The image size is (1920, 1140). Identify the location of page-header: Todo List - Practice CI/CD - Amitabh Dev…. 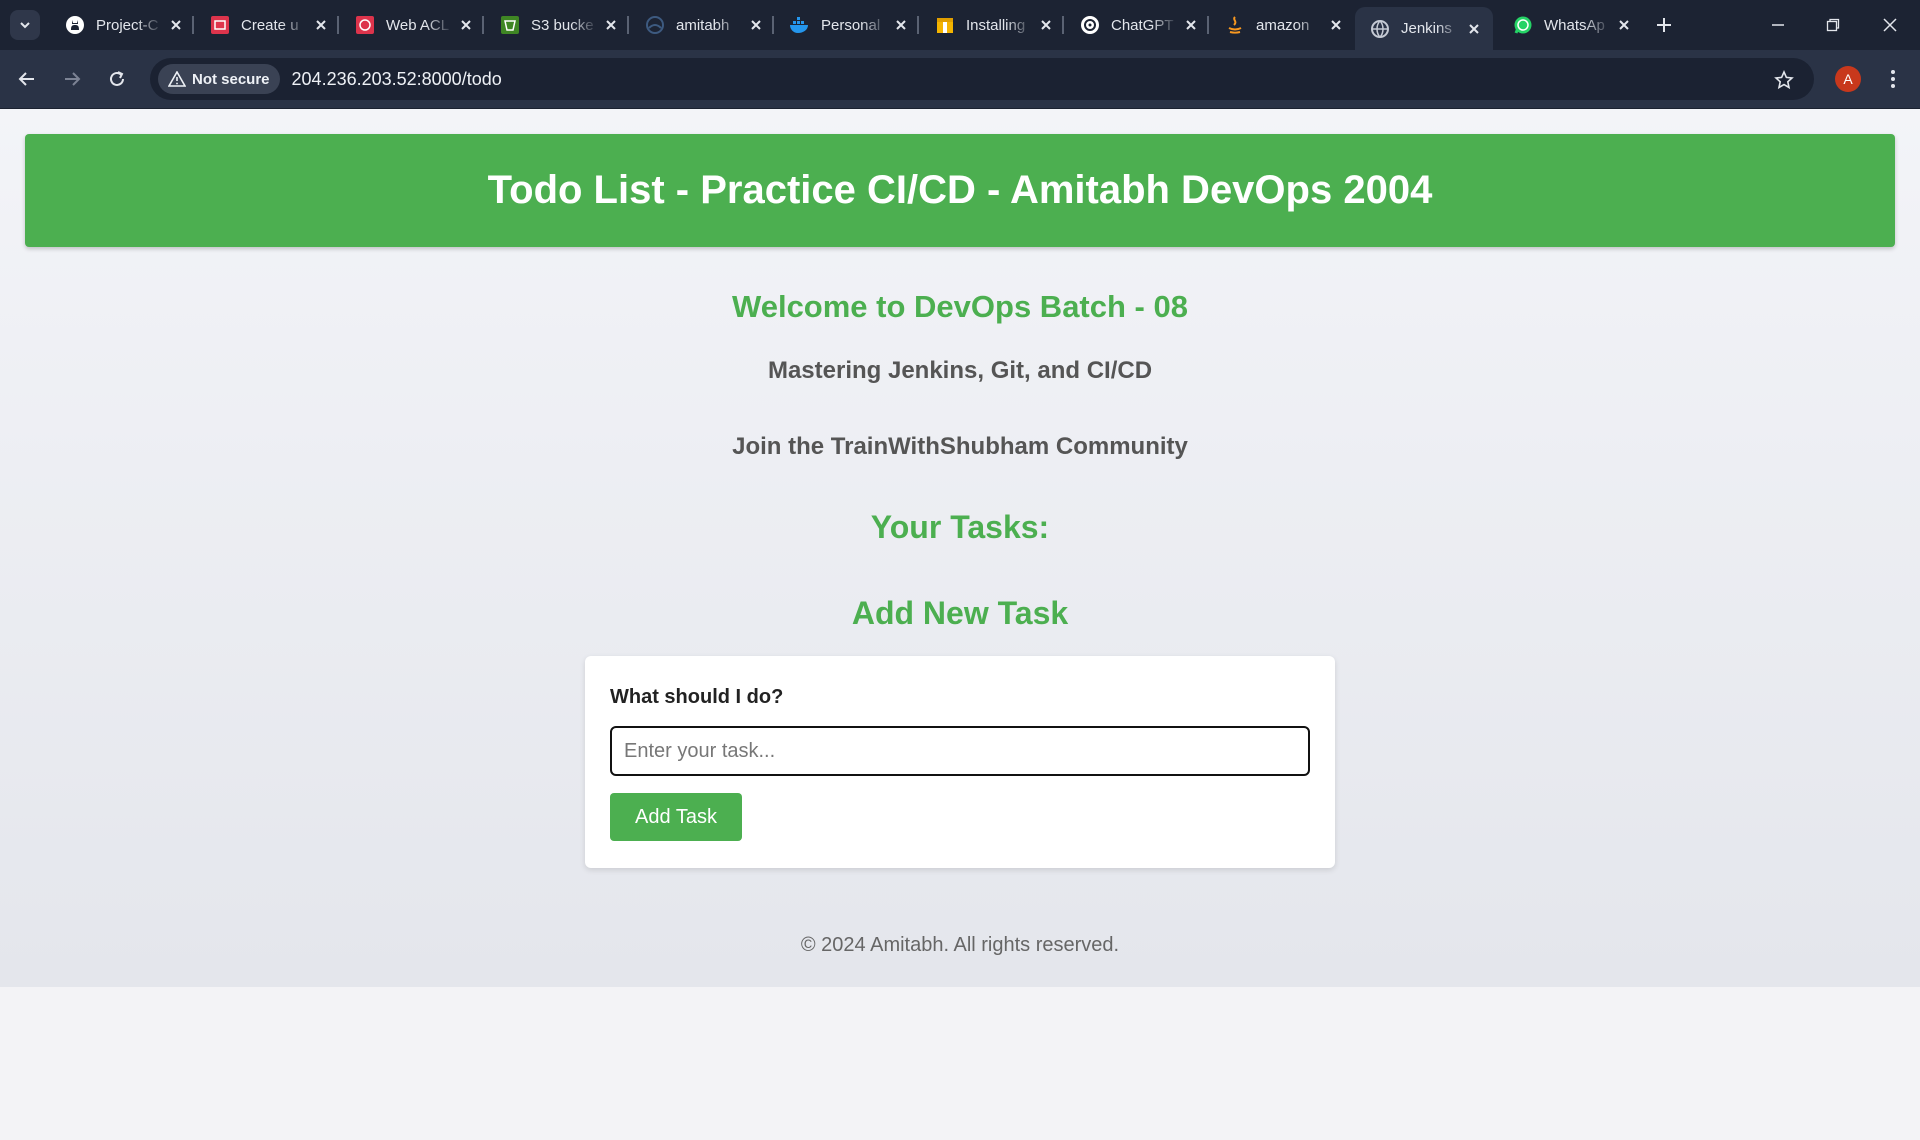
(960, 190).